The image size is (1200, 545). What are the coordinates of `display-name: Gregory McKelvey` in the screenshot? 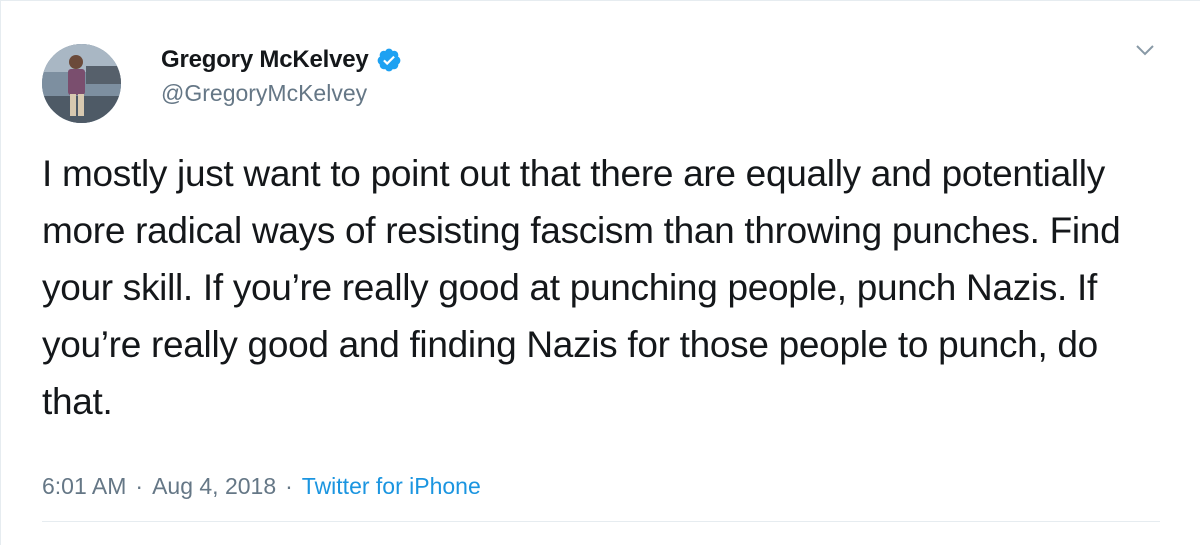 It's located at (265, 60).